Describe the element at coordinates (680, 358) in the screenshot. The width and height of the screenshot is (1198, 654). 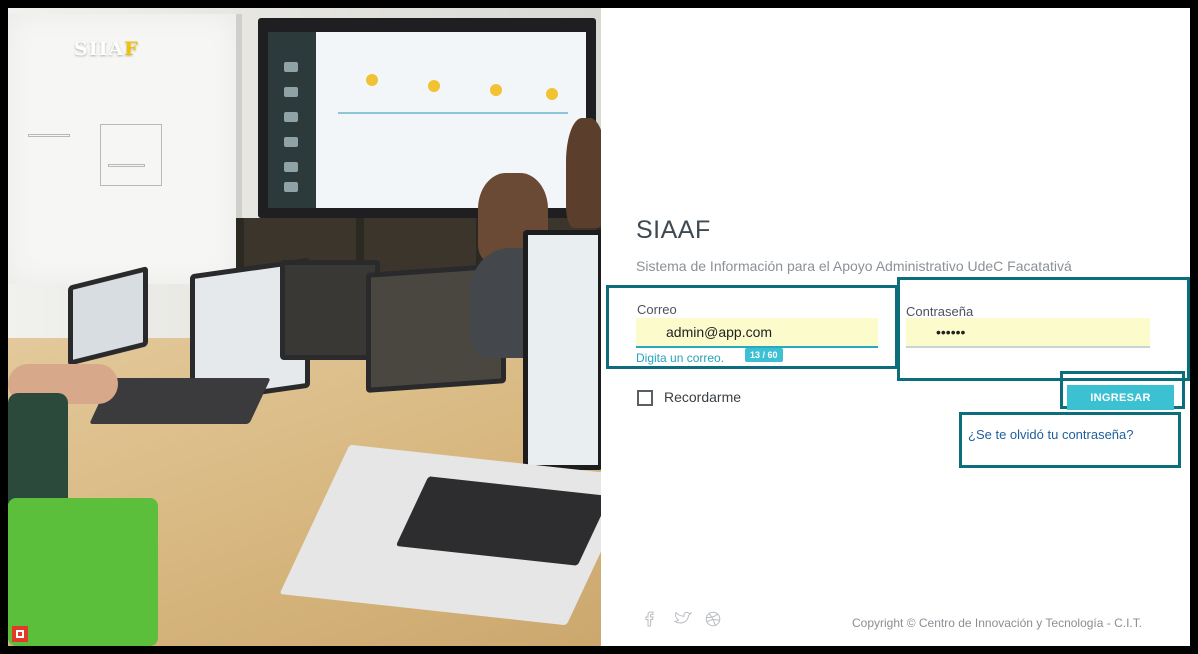
I see `email-helper-text: Digita un correo.` at that location.